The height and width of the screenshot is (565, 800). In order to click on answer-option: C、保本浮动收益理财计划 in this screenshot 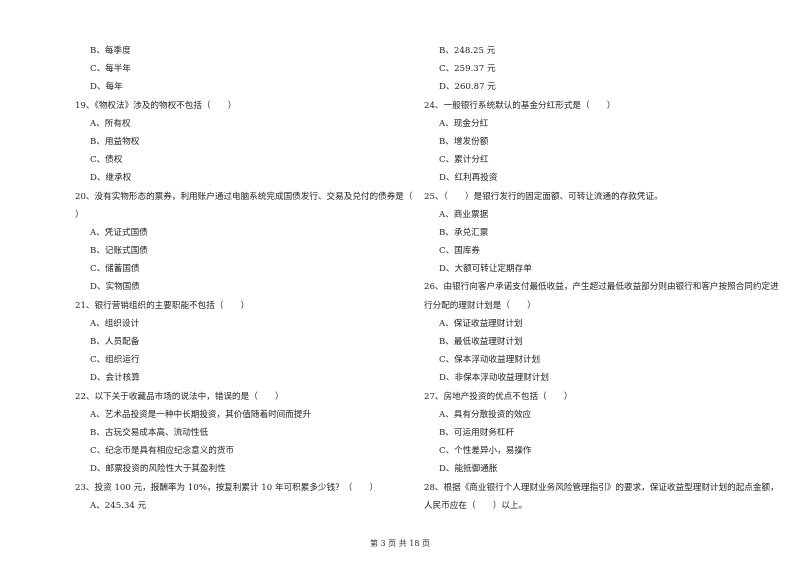, I will do `click(490, 360)`.